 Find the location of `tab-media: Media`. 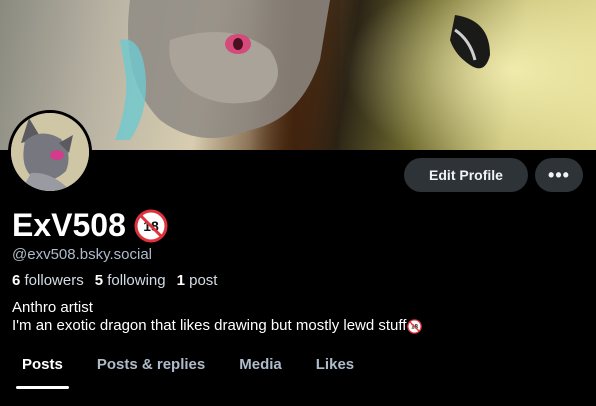

tab-media: Media is located at coordinates (260, 365).